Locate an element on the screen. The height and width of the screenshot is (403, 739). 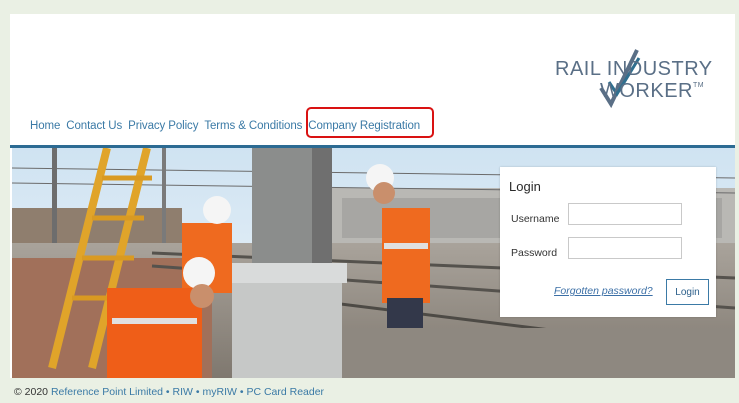
login-title: Login is located at coordinates (525, 186).